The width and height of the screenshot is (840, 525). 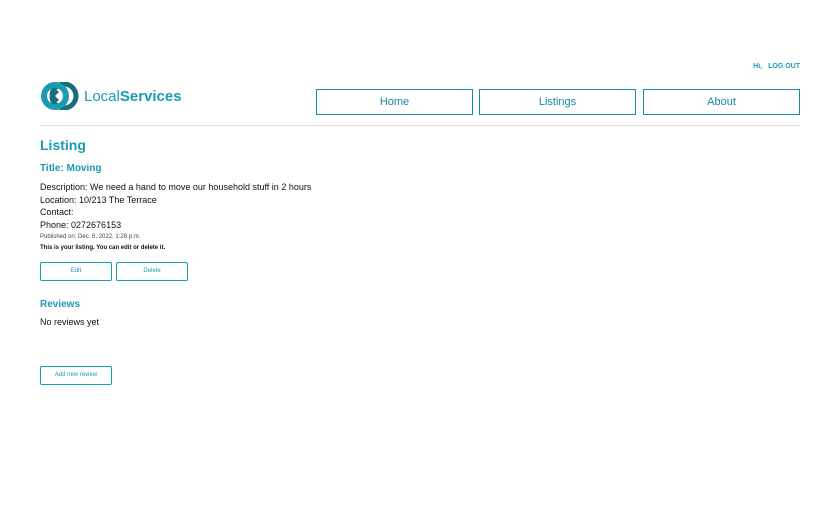 What do you see at coordinates (60, 304) in the screenshot?
I see `reviews-heading: Reviews` at bounding box center [60, 304].